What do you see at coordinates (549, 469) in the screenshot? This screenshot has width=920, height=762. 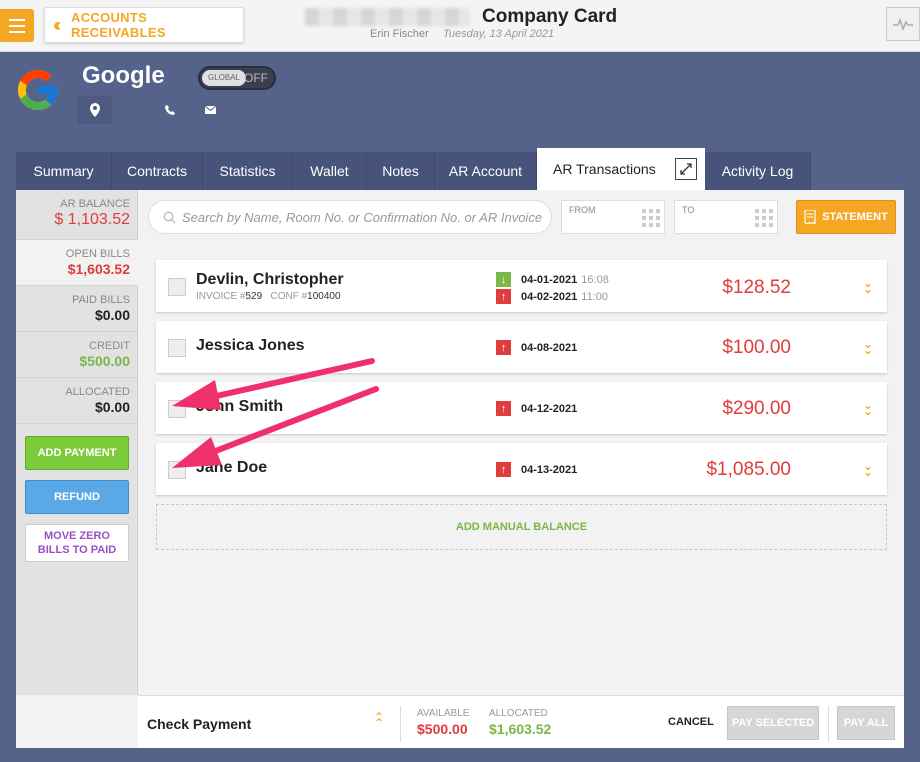 I see `date-text: 04-13-2021` at bounding box center [549, 469].